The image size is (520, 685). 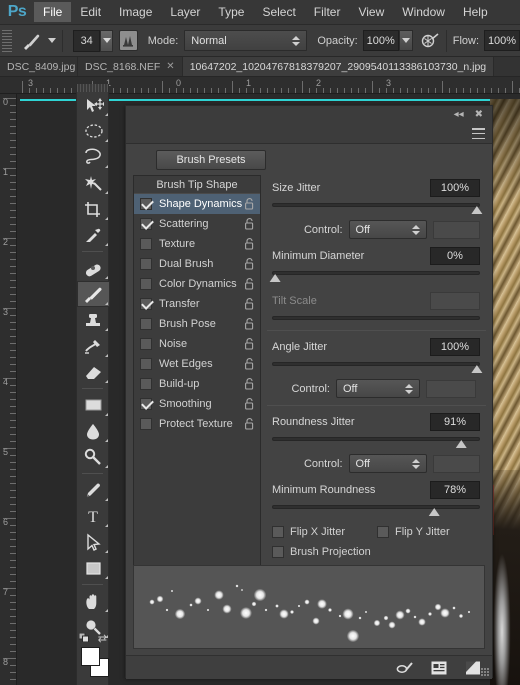 I want to click on menu-item-edit: Edit, so click(x=90, y=12).